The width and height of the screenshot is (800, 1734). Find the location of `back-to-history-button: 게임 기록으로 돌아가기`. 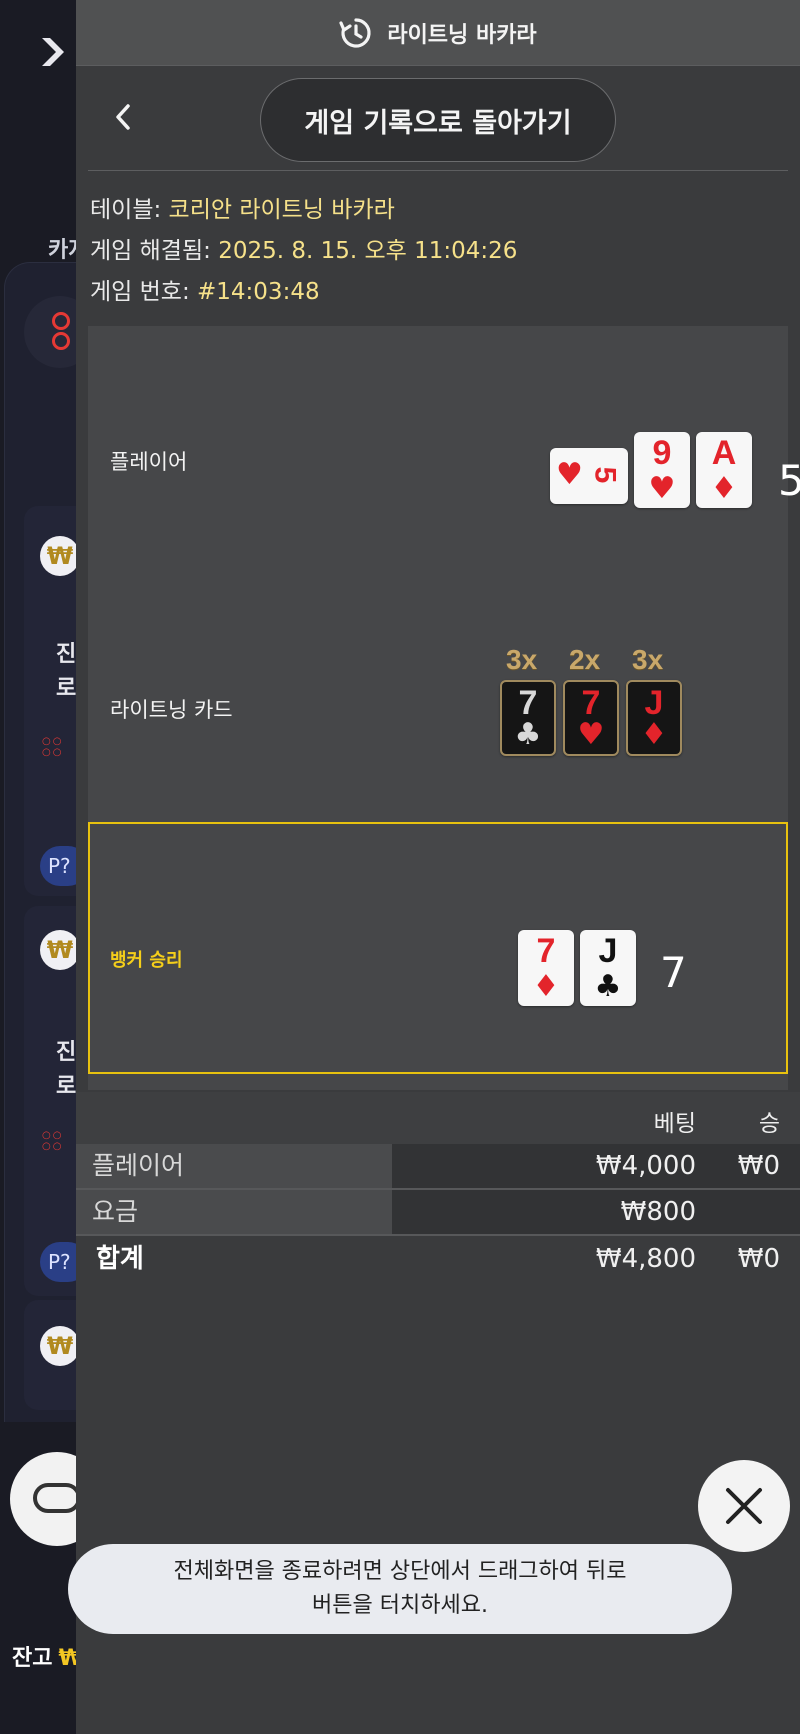

back-to-history-button: 게임 기록으로 돌아가기 is located at coordinates (438, 120).